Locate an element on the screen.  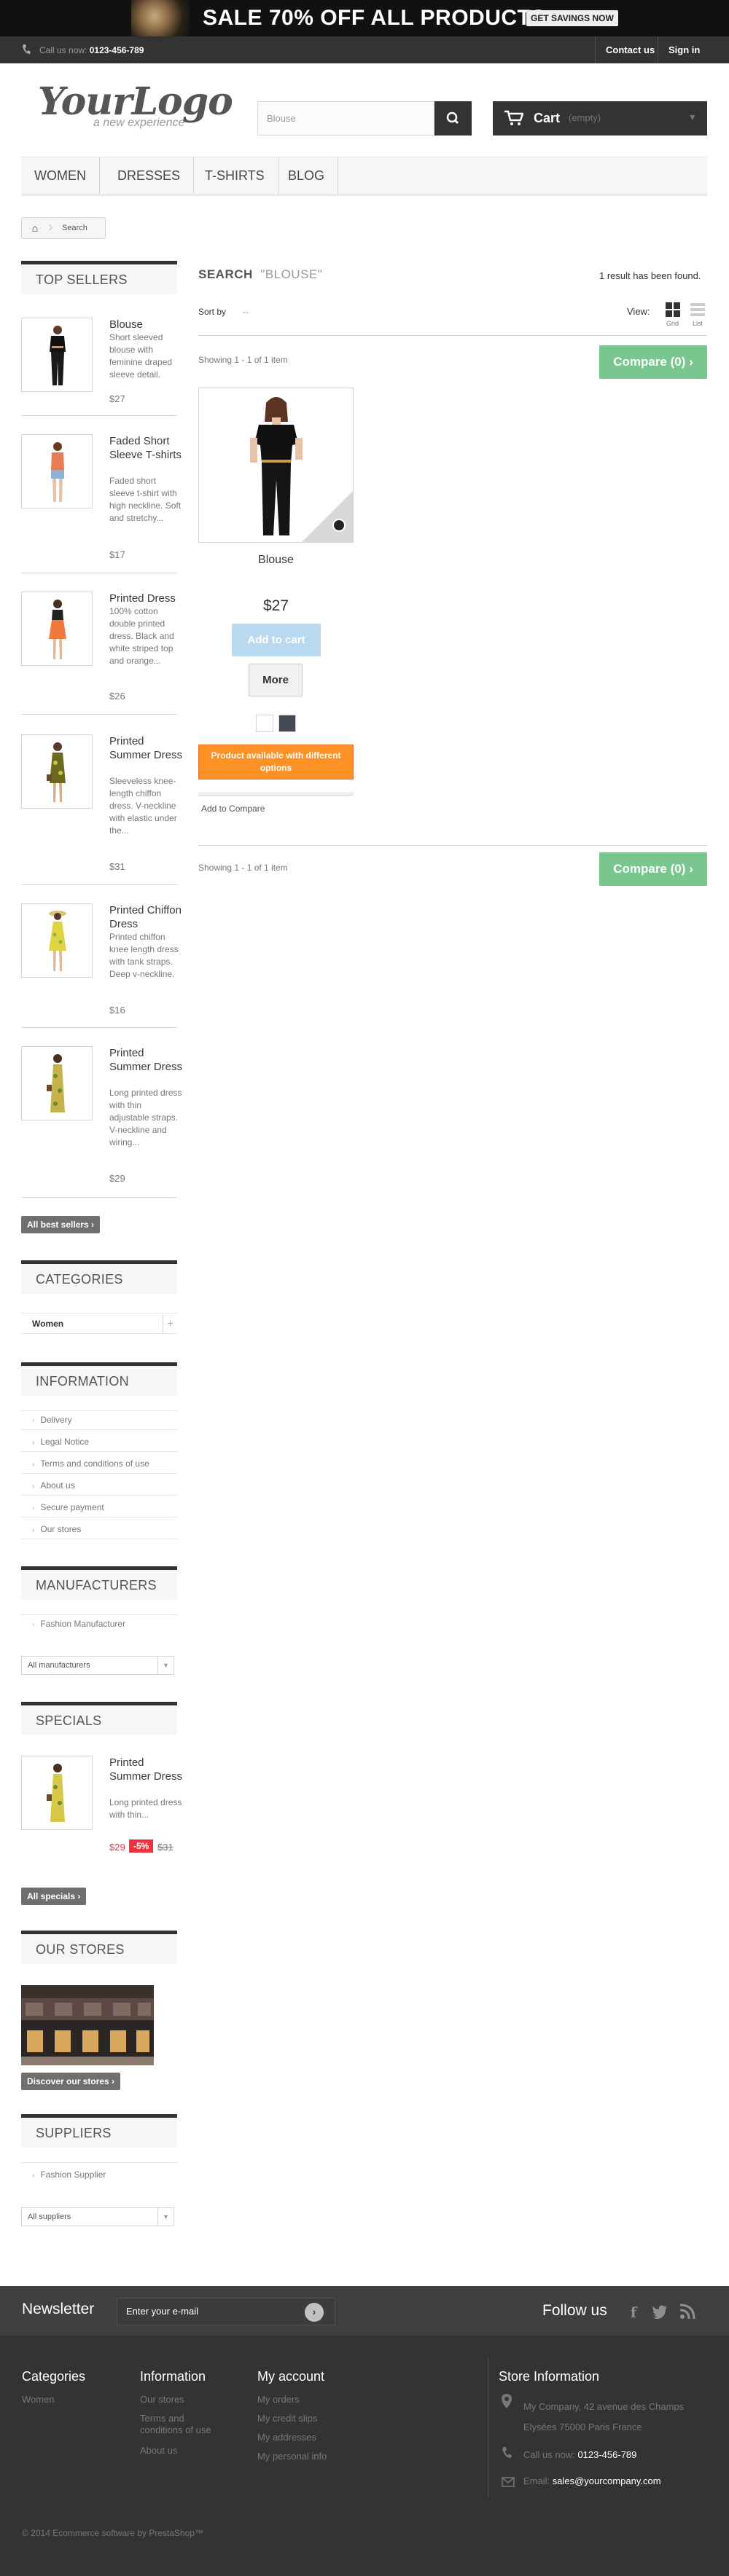
list-view-icon is located at coordinates (698, 310).